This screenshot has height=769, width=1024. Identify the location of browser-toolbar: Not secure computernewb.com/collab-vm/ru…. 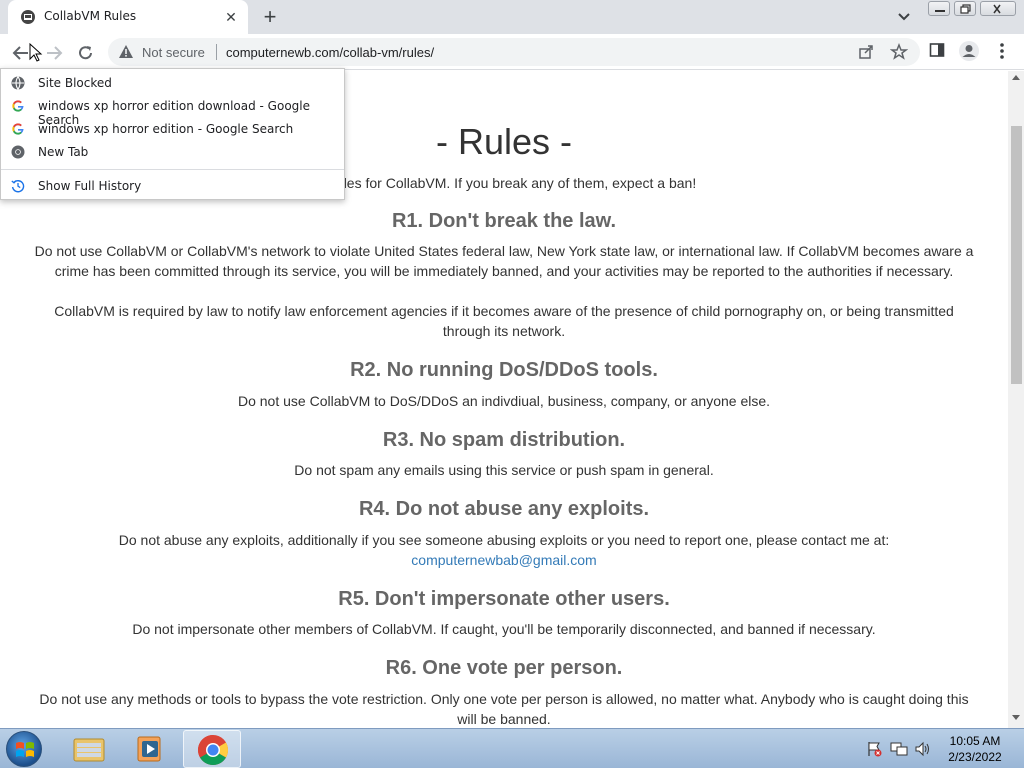
(512, 52).